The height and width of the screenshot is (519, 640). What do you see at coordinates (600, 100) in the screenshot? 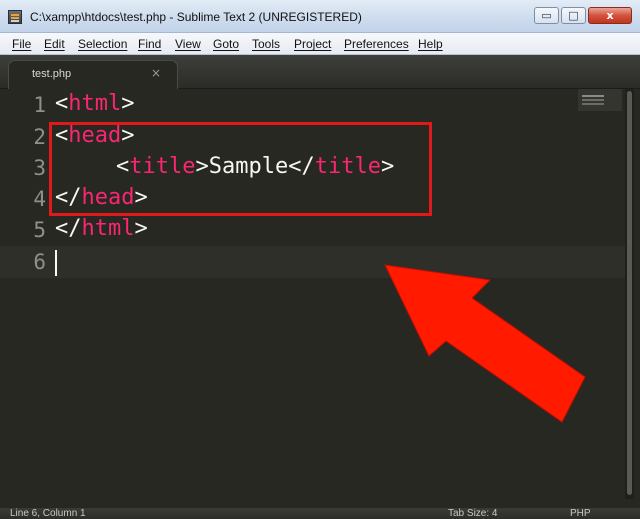
I see `minimap` at bounding box center [600, 100].